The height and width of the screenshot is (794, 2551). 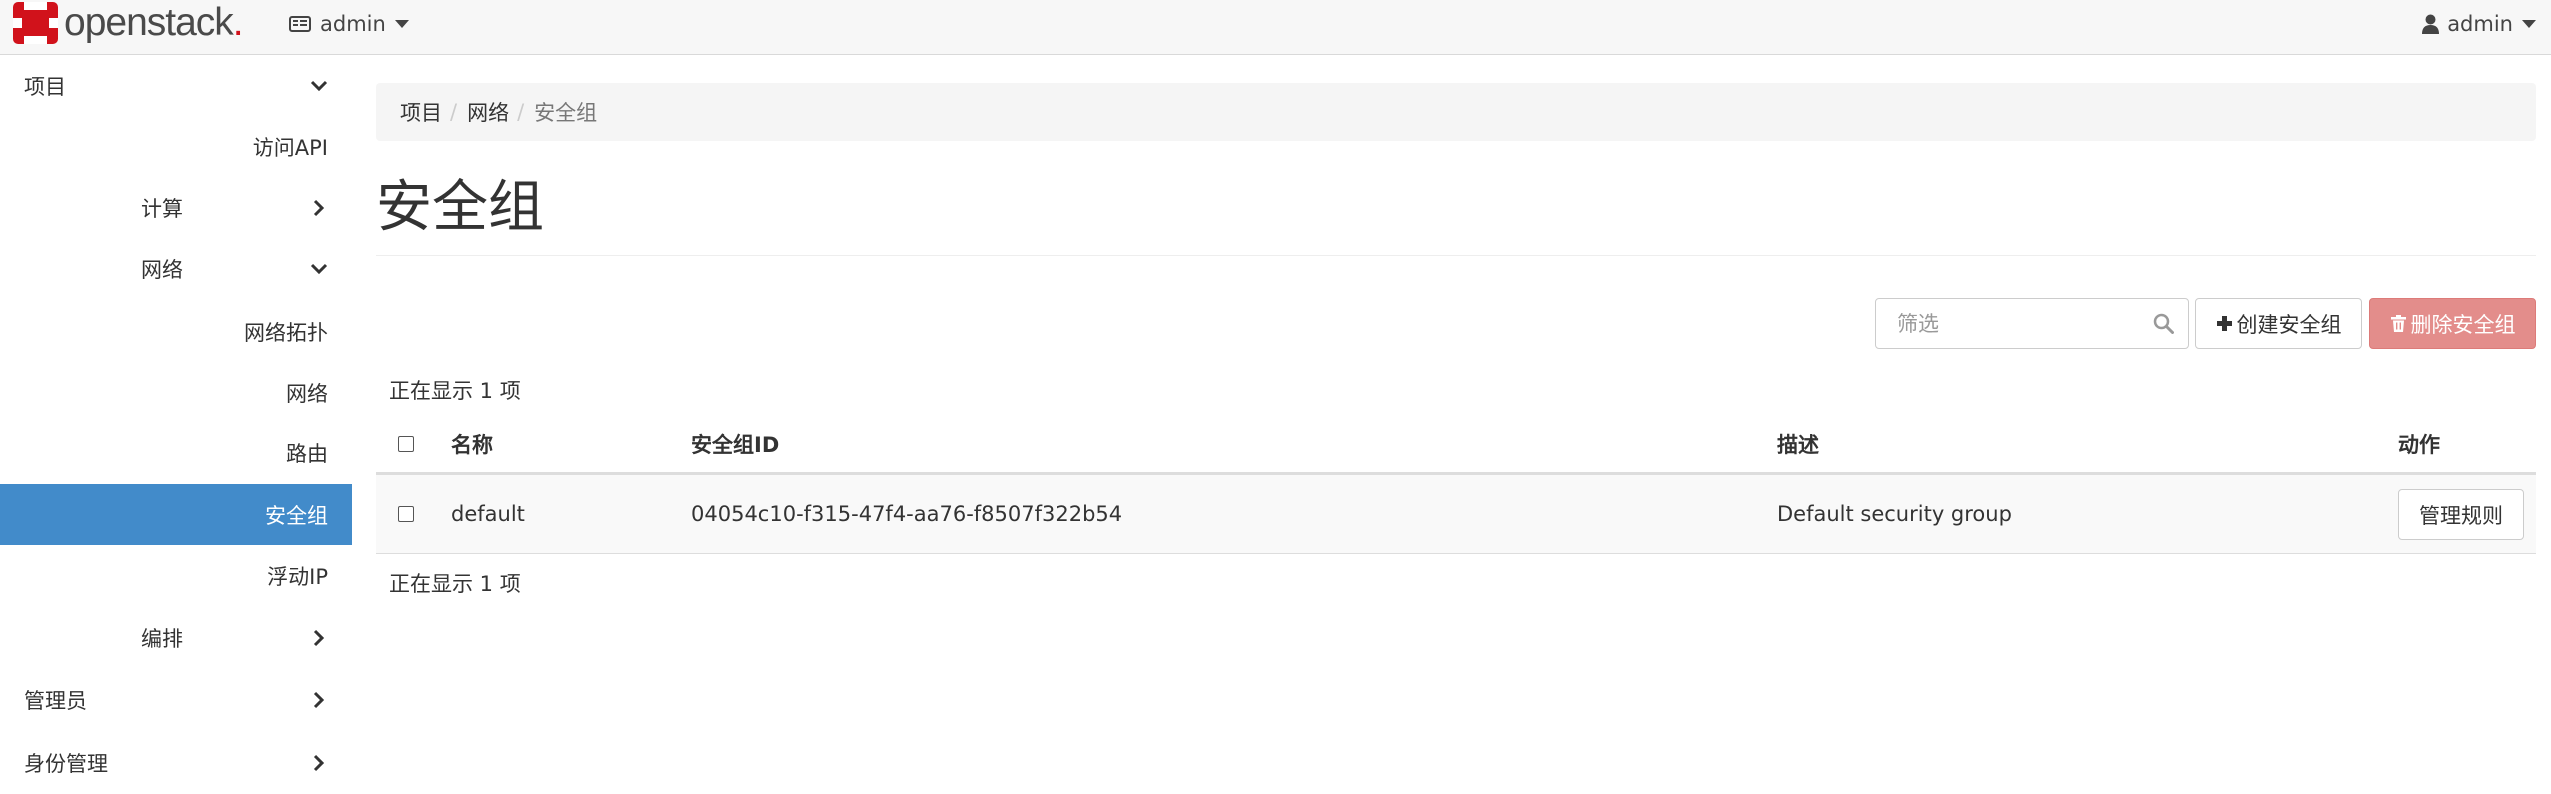 What do you see at coordinates (286, 332) in the screenshot?
I see `sidebar-item-label: 网络拓扑` at bounding box center [286, 332].